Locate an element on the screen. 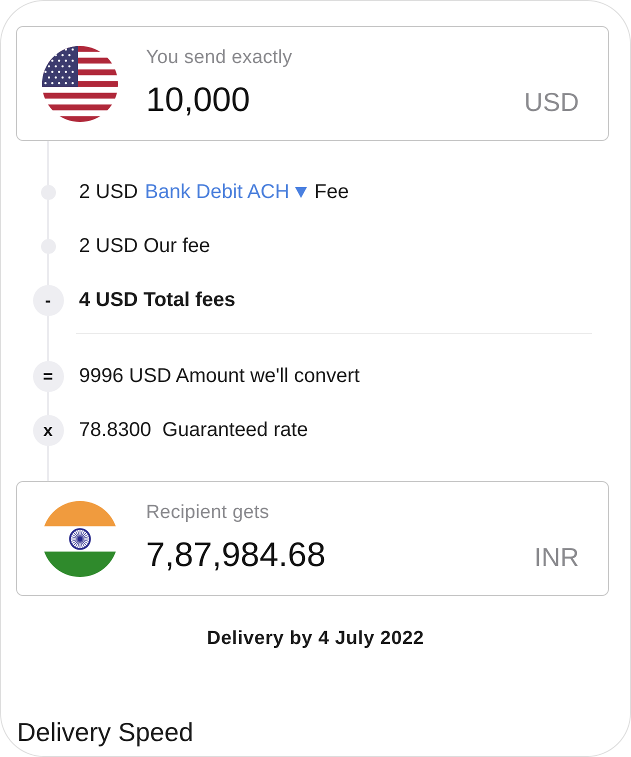 Image resolution: width=631 pixels, height=757 pixels. fee-label: Fee is located at coordinates (331, 192).